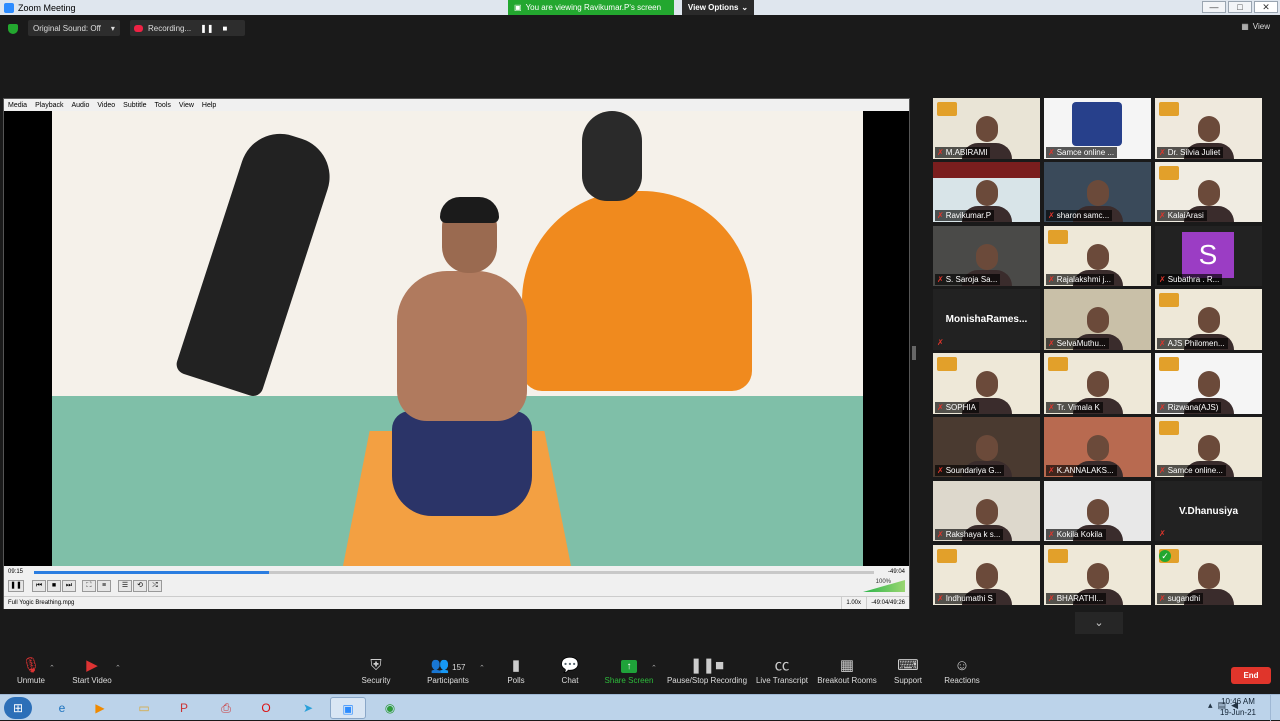  I want to click on chevron-down-icon: ▾, so click(112, 28).